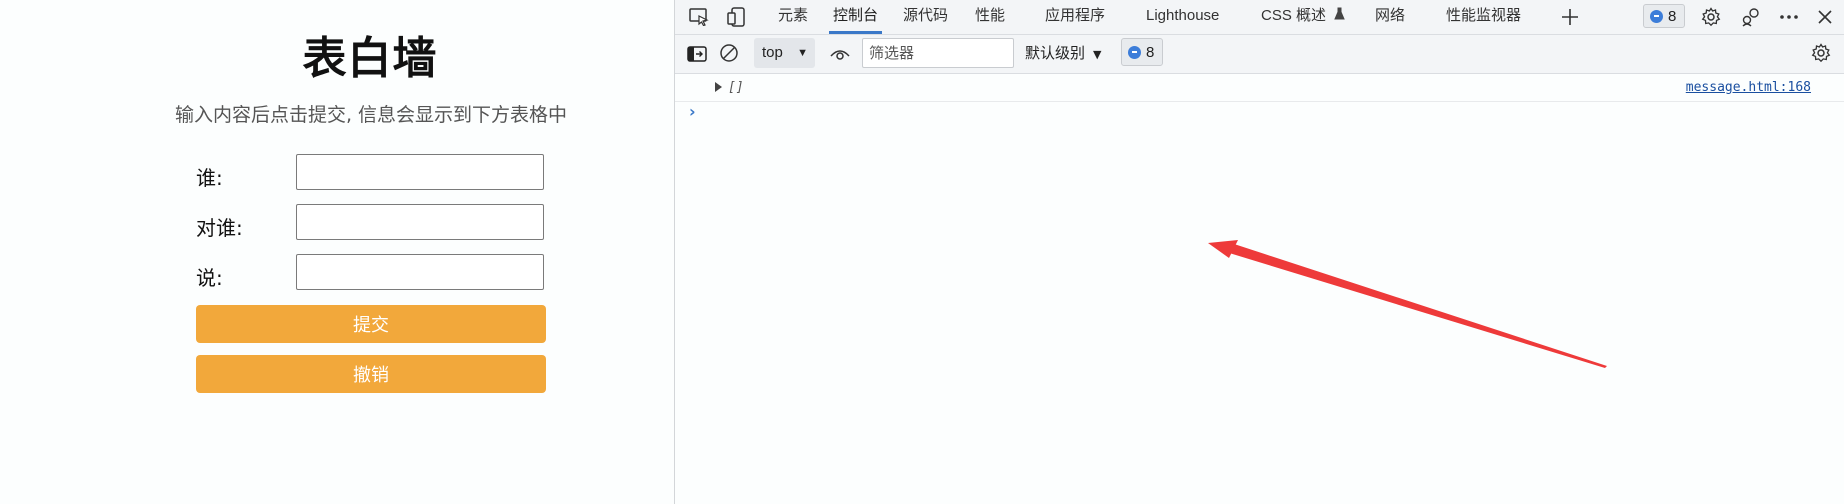 The height and width of the screenshot is (504, 1844). What do you see at coordinates (1259, 88) in the screenshot?
I see `log-entry: [] message.html:168` at bounding box center [1259, 88].